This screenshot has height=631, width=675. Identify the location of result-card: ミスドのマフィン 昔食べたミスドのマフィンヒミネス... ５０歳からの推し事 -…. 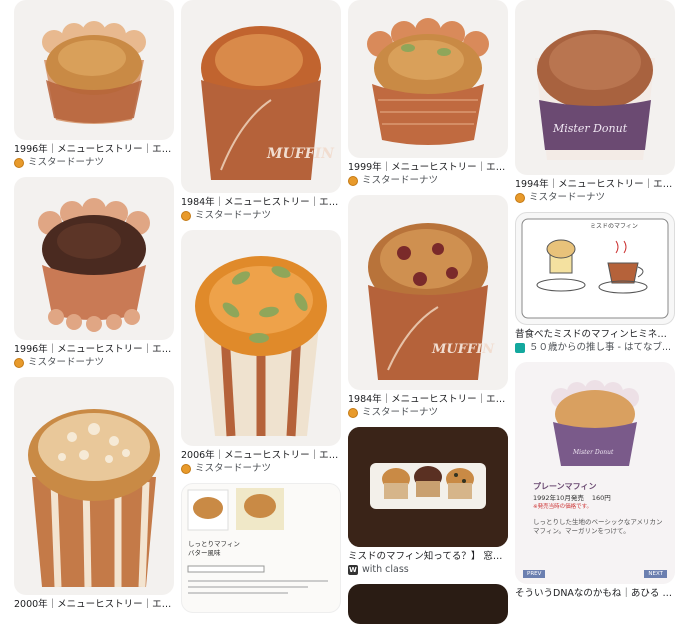
(595, 283).